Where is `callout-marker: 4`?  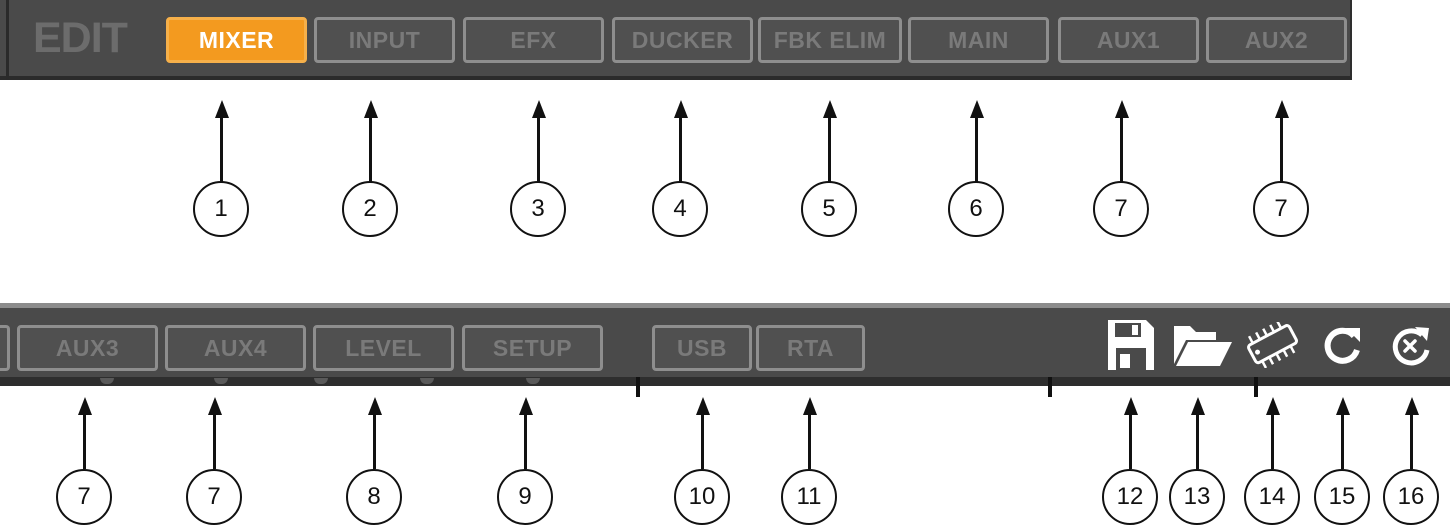 callout-marker: 4 is located at coordinates (680, 209).